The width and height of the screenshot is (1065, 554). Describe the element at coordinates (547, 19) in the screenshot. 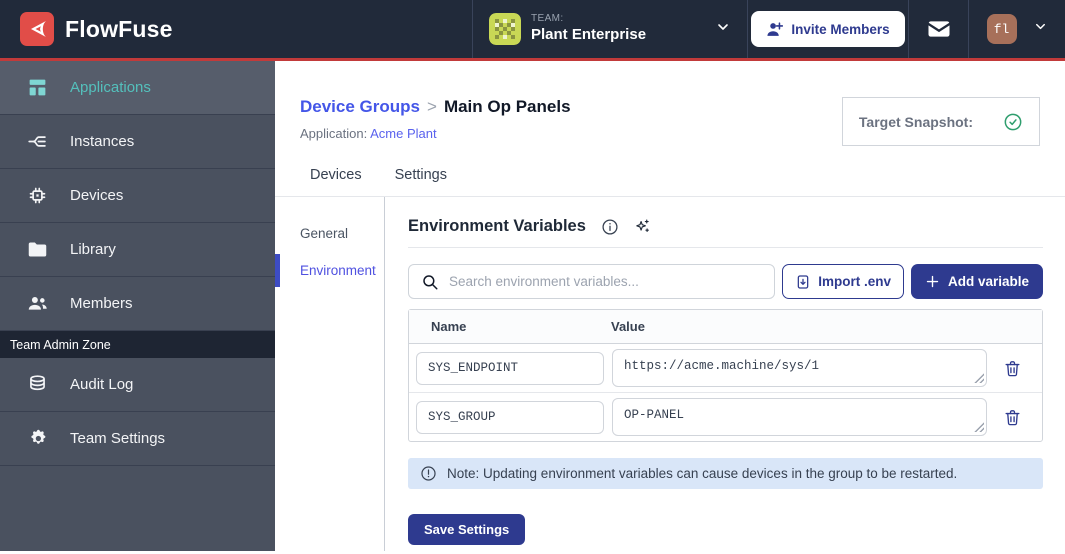

I see `team-label: TEAM:` at that location.